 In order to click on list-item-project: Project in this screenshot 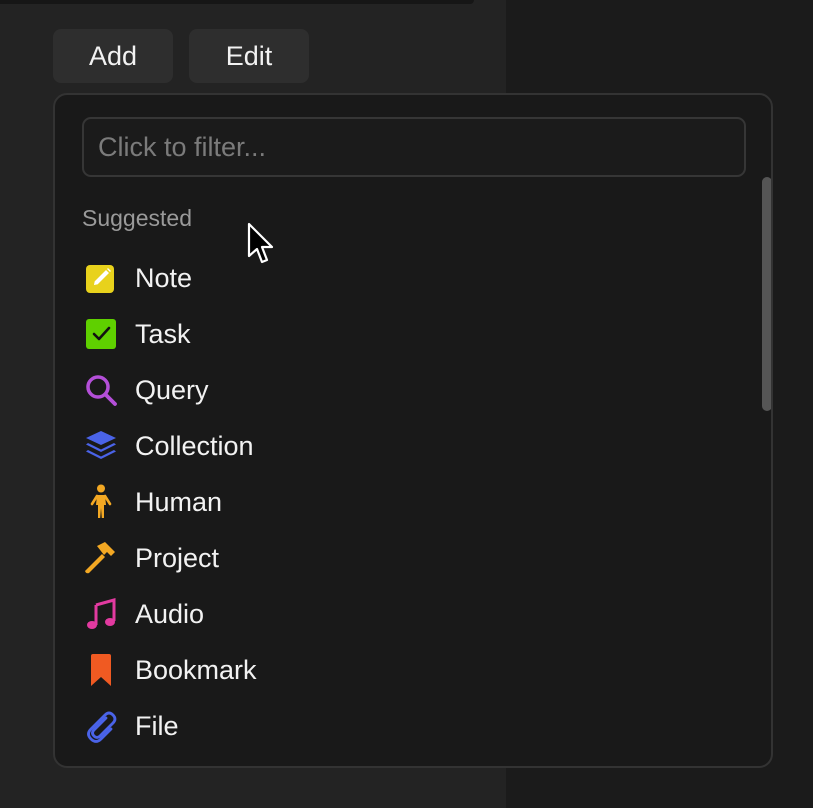, I will do `click(412, 558)`.